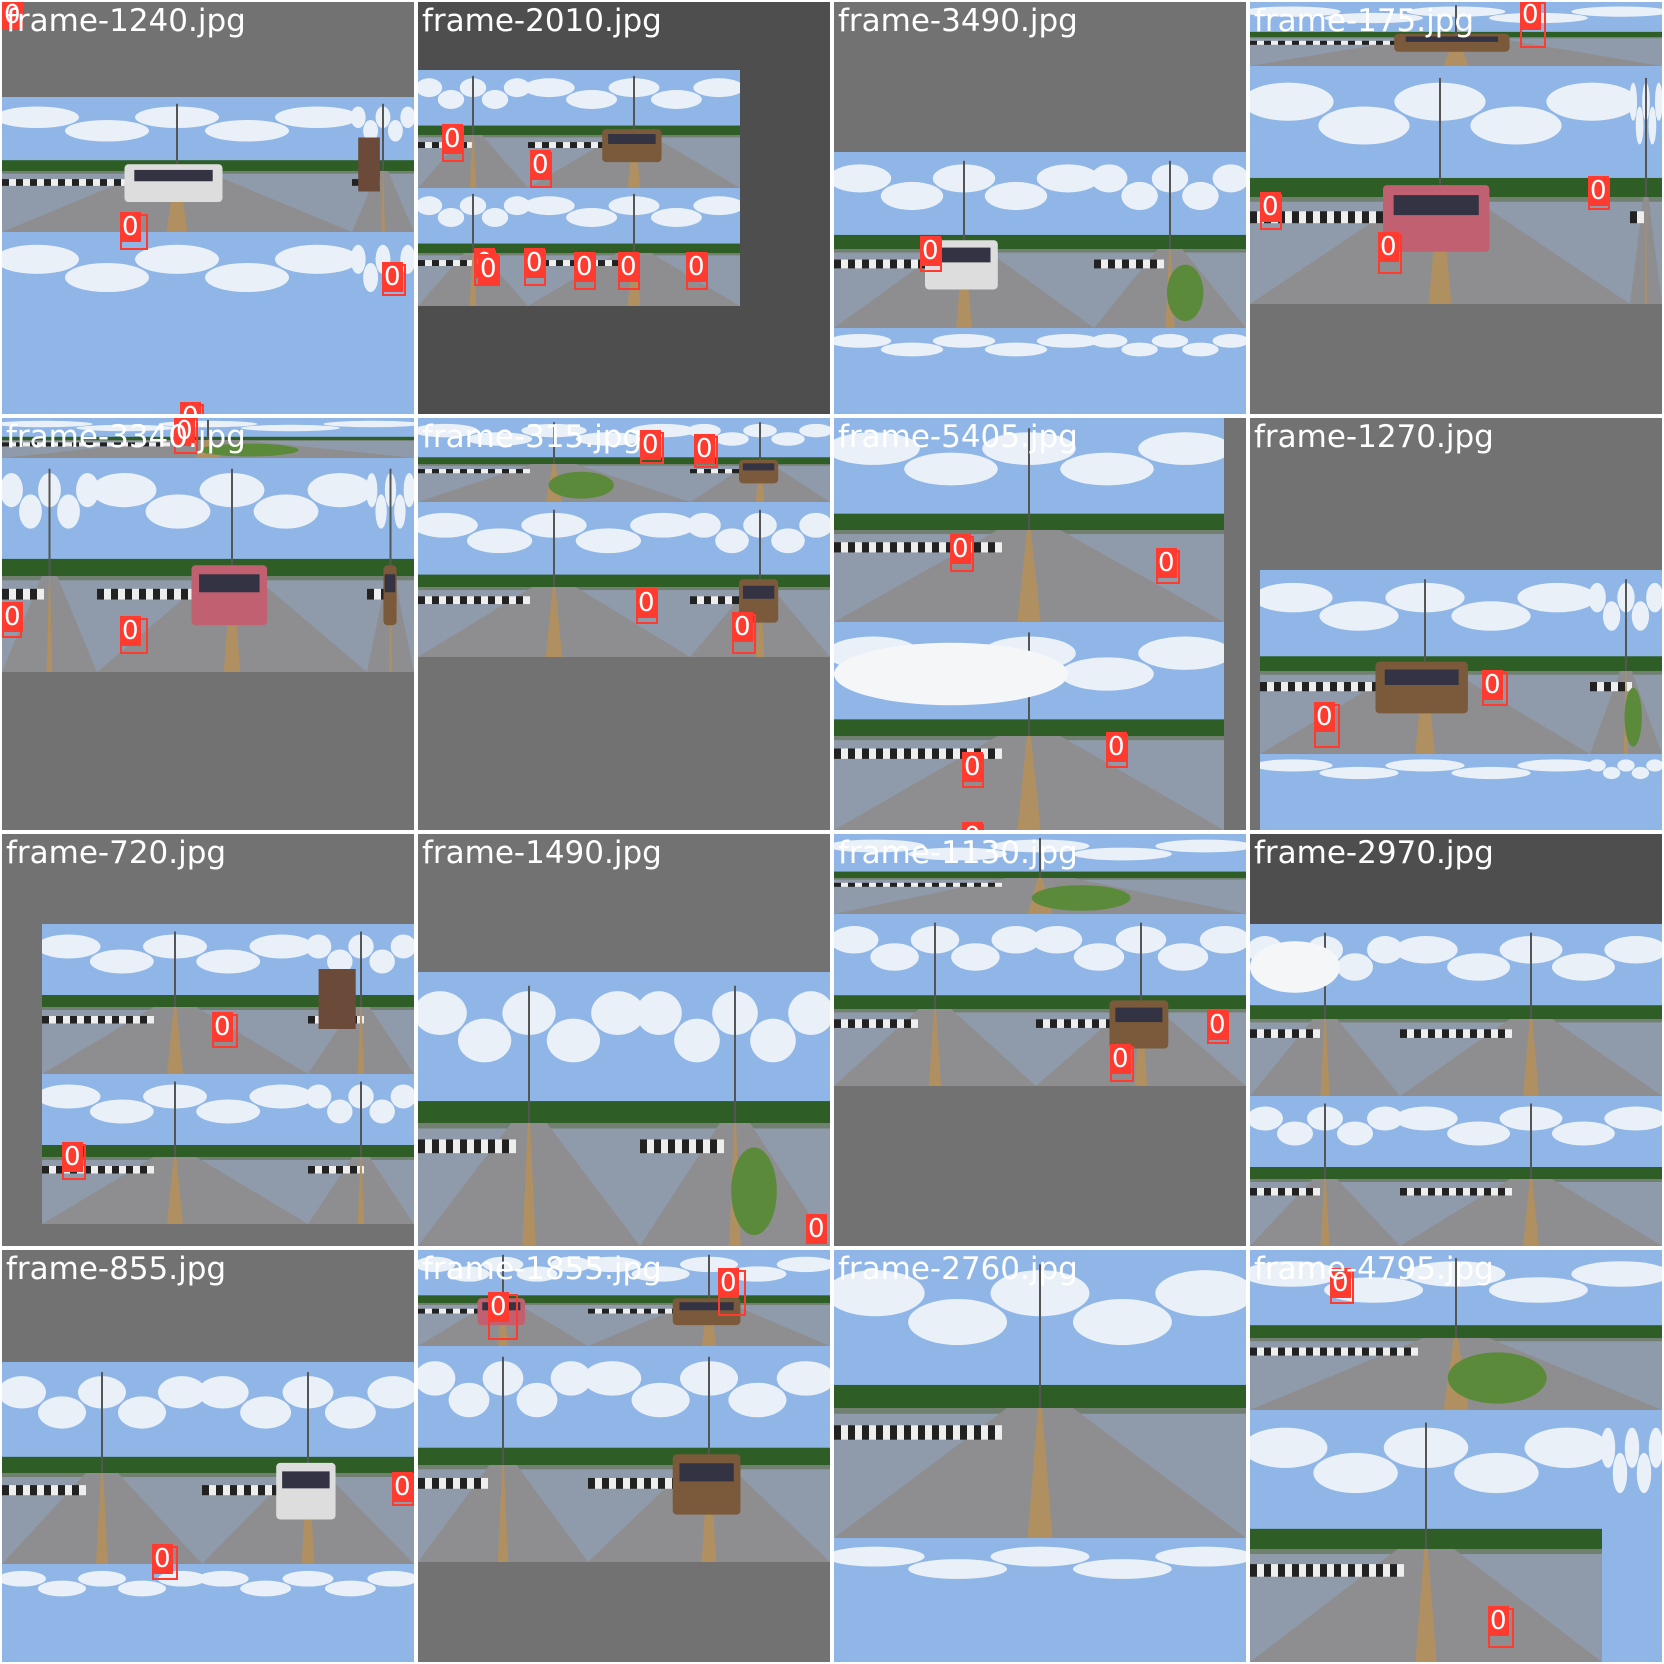 This screenshot has height=1664, width=1664. What do you see at coordinates (126, 21) in the screenshot?
I see `frame-filename-label: frame-1240.jpg` at bounding box center [126, 21].